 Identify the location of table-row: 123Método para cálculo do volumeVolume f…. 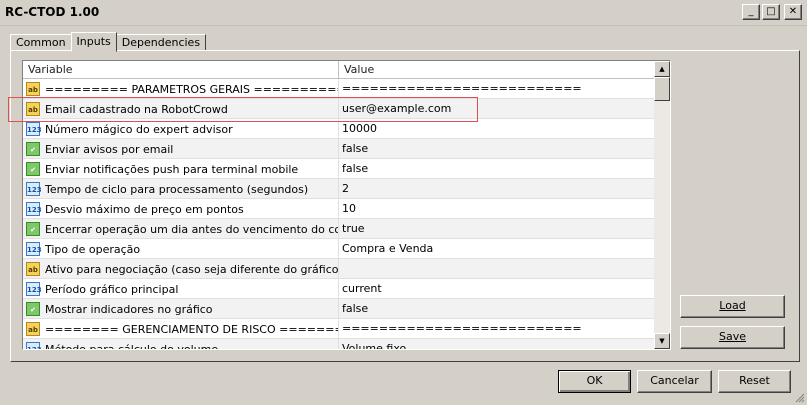
(339, 344).